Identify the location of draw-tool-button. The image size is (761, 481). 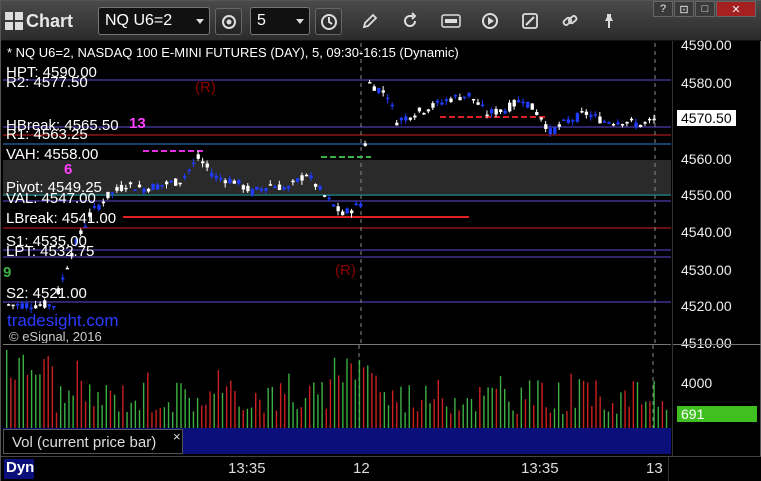
(370, 21).